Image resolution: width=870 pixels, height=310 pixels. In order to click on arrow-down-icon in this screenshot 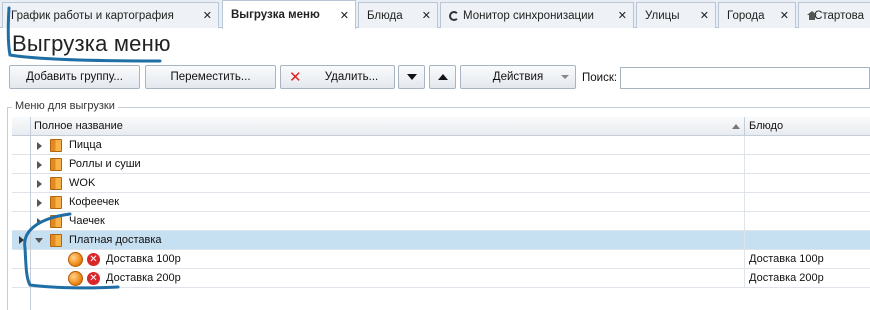, I will do `click(411, 77)`.